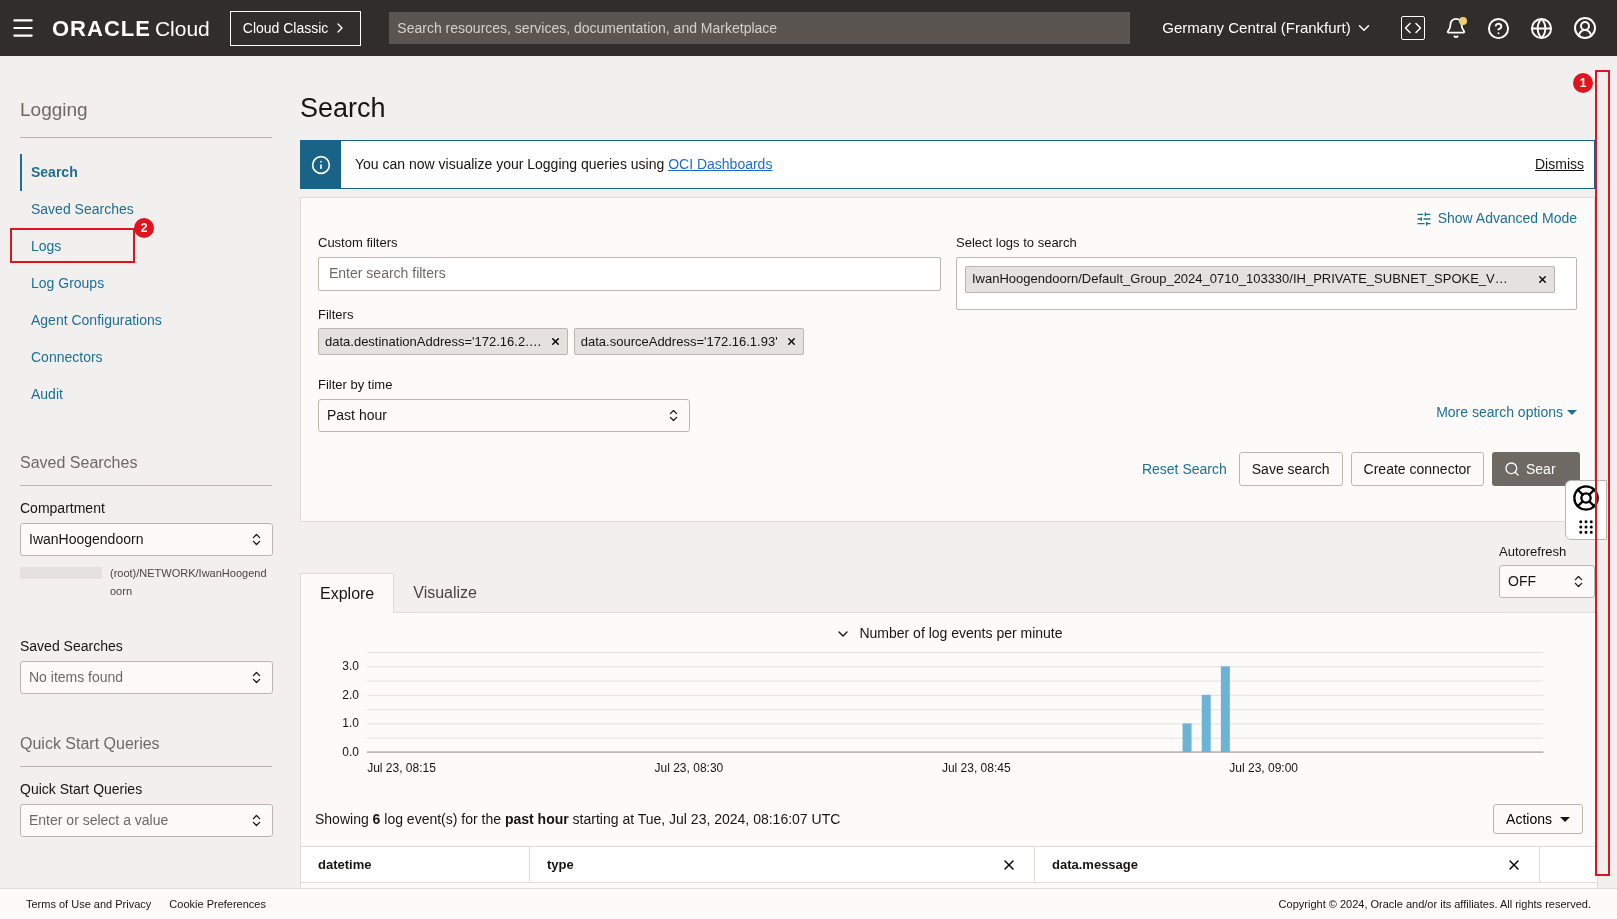 The image size is (1617, 919). I want to click on sidebar-item: Search, so click(51, 172).